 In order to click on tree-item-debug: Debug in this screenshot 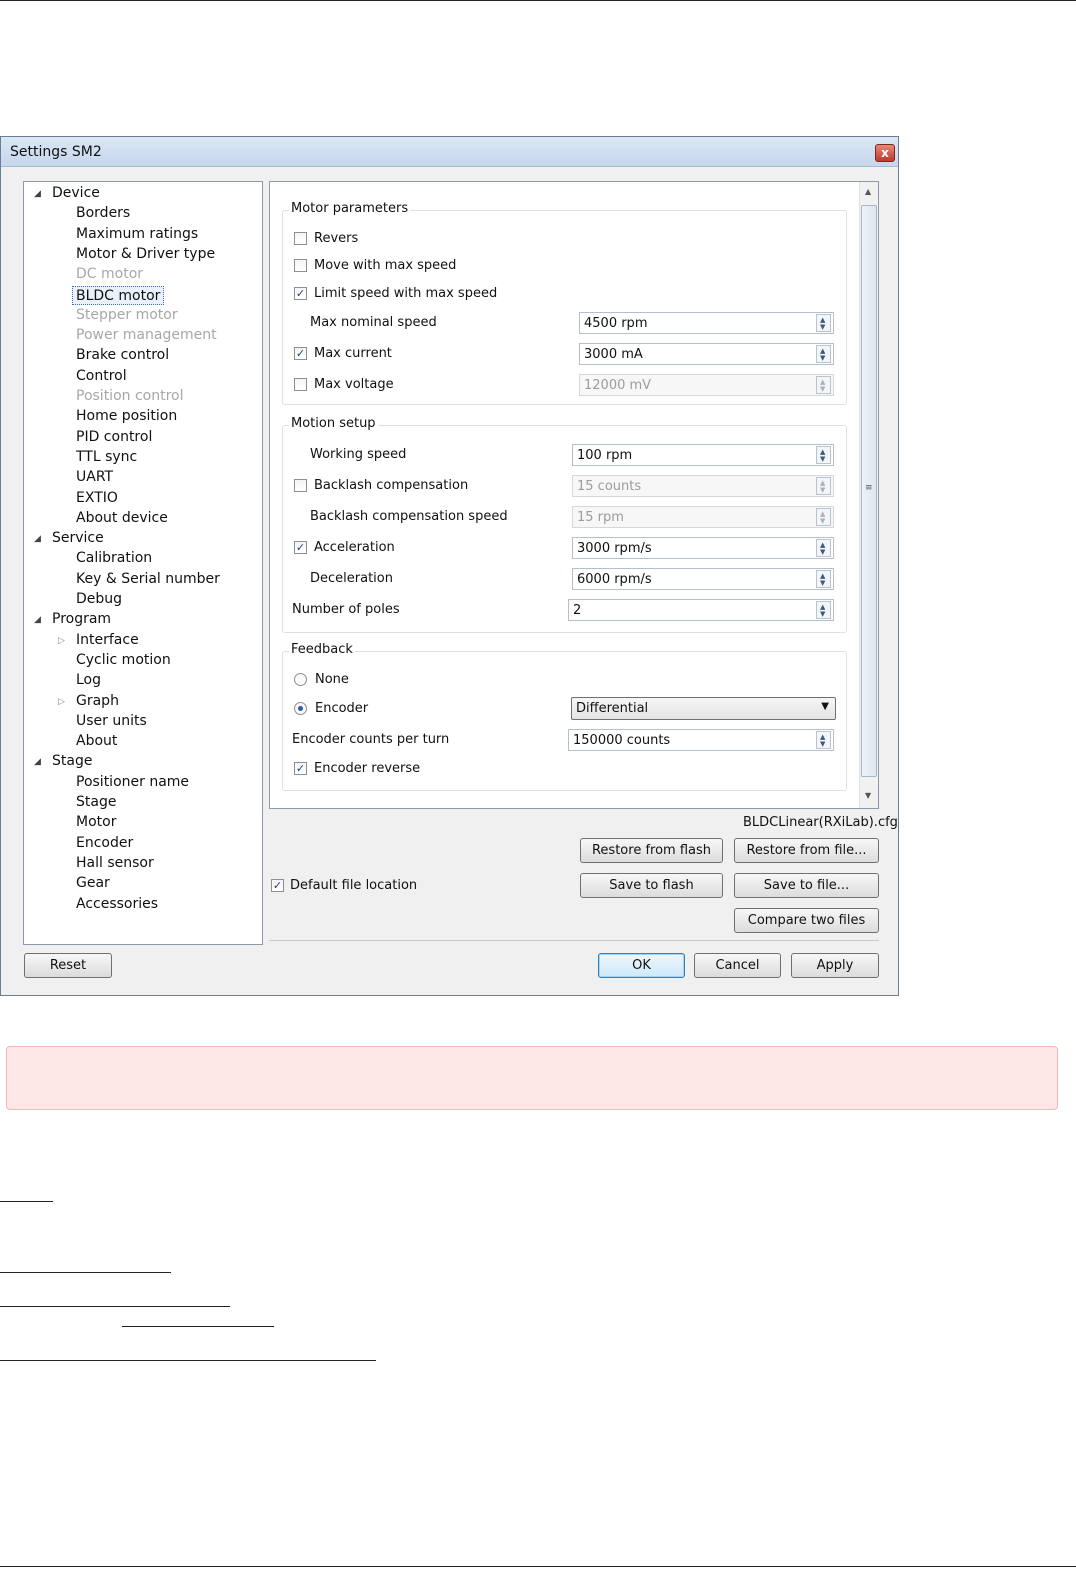, I will do `click(99, 599)`.